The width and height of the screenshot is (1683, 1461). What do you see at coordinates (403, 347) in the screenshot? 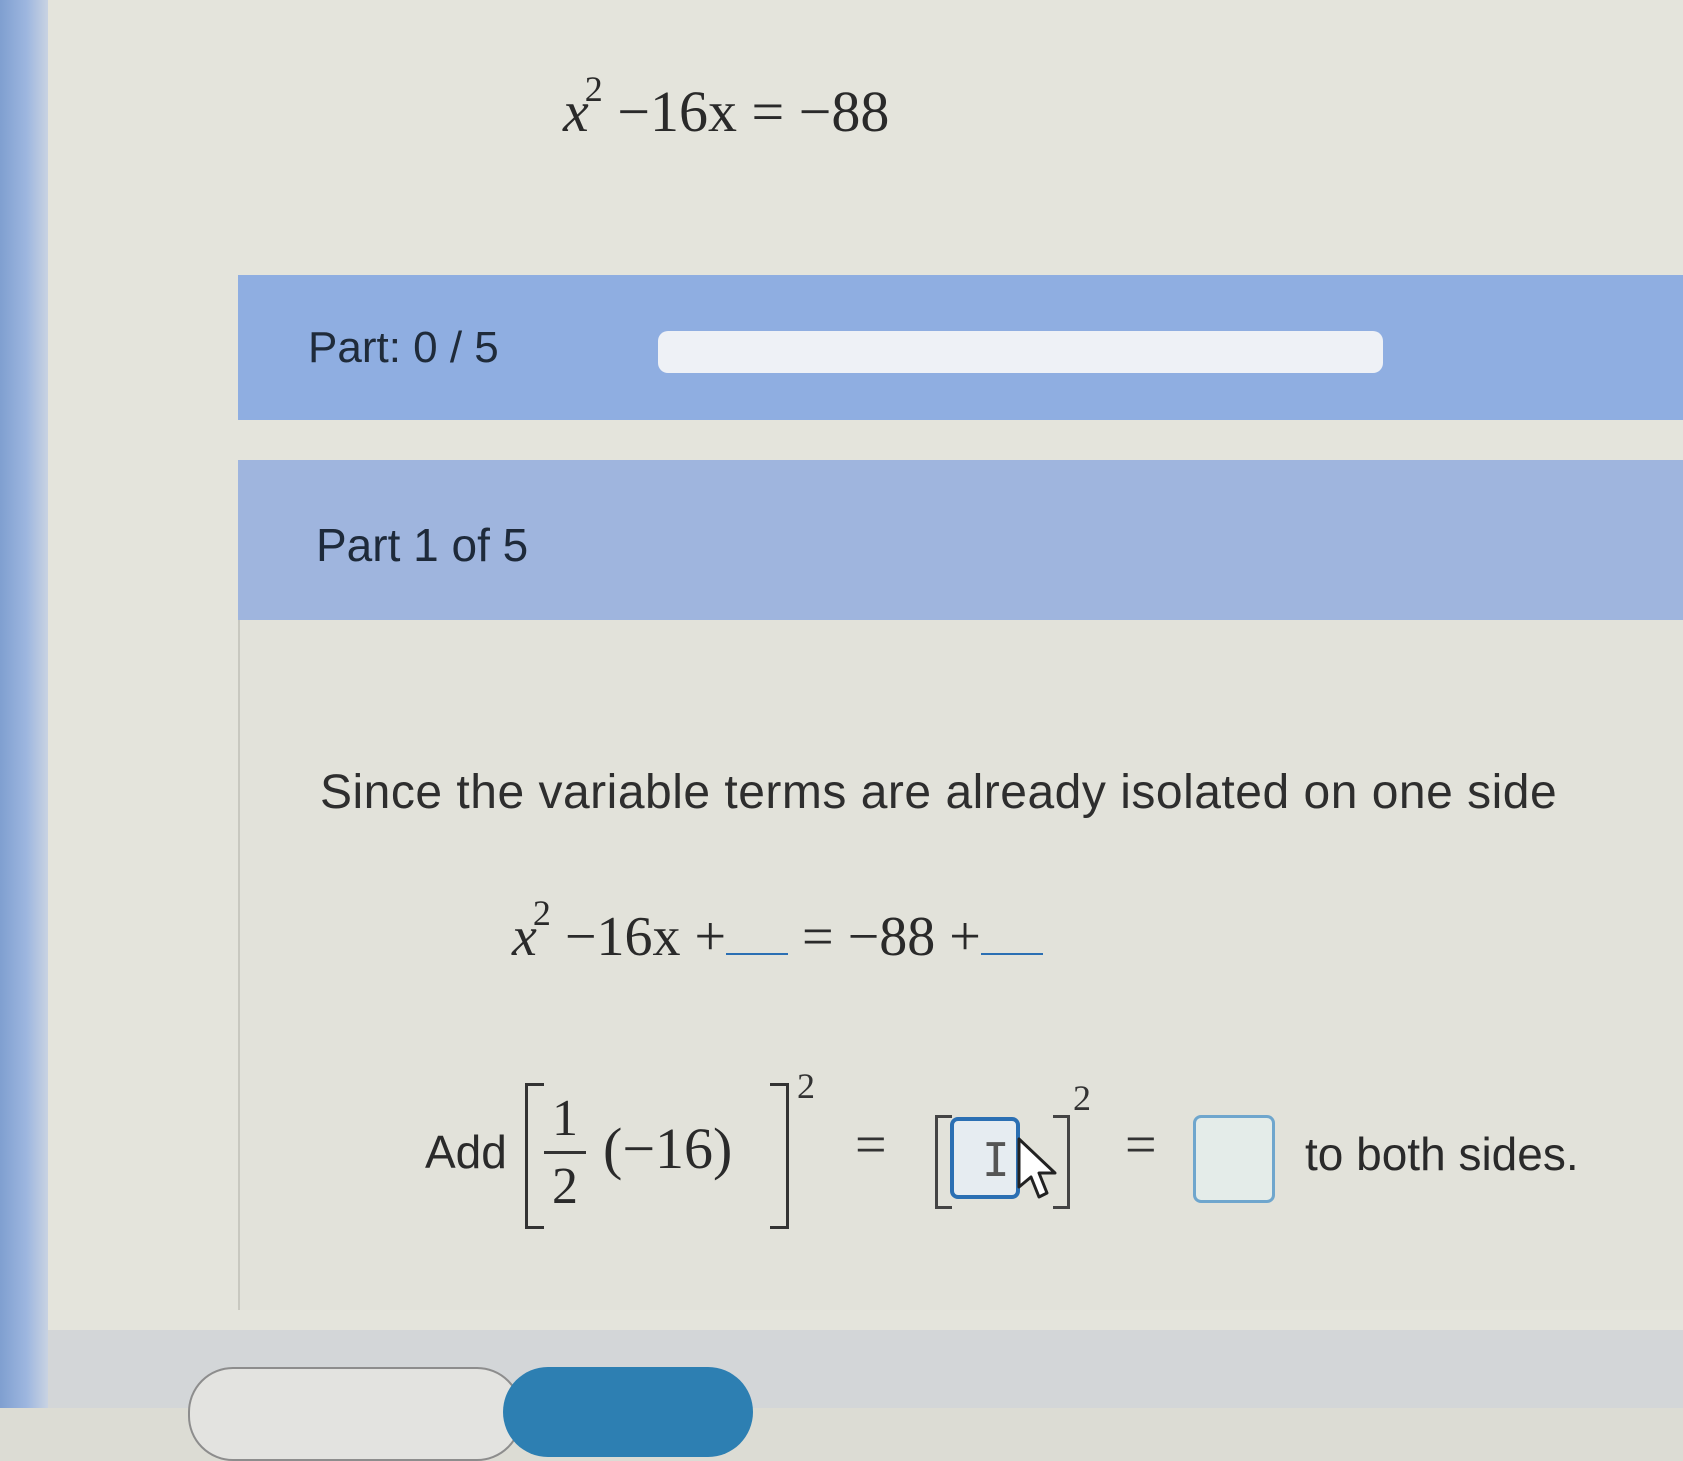
I see `part-progress-label: Part: 0 / 5` at bounding box center [403, 347].